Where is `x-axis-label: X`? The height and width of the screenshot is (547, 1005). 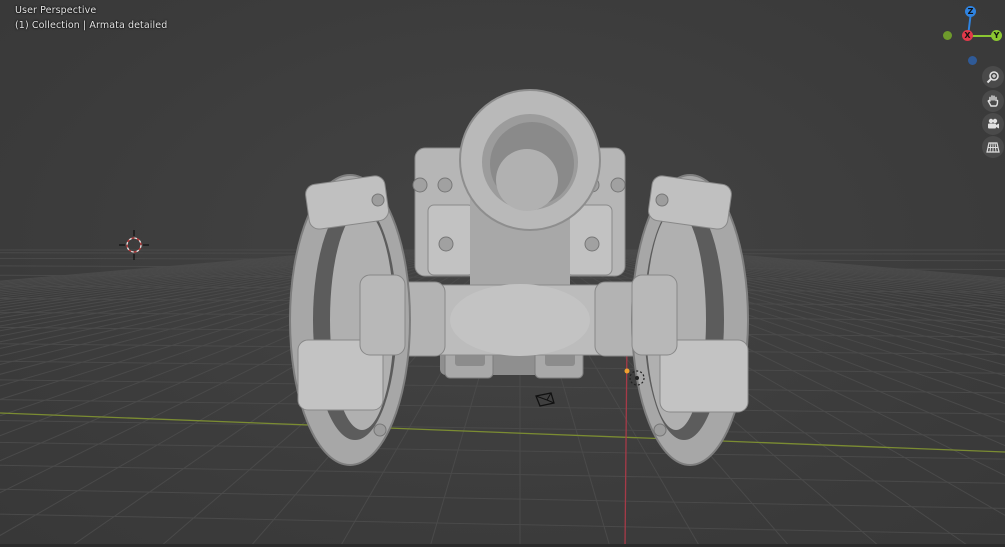
x-axis-label: X is located at coordinates (967, 35).